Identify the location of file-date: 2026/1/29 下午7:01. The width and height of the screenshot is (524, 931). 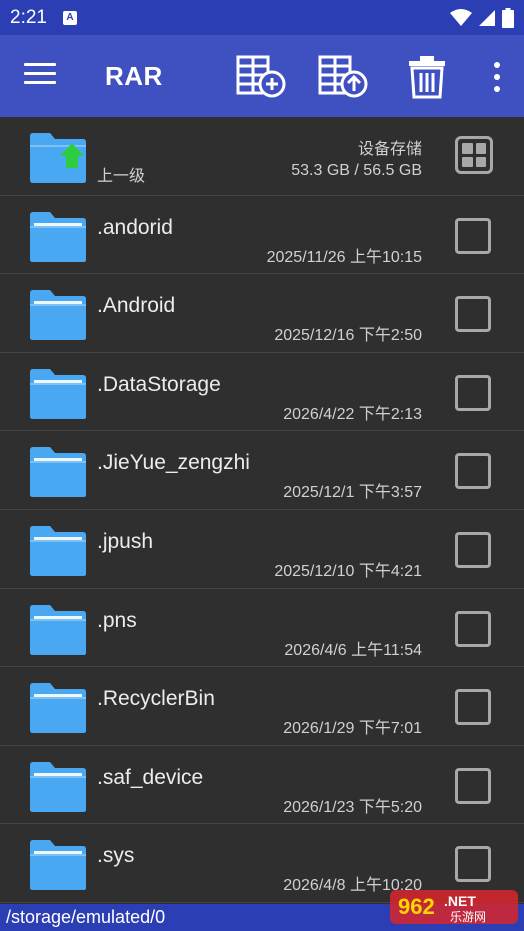
(352, 729).